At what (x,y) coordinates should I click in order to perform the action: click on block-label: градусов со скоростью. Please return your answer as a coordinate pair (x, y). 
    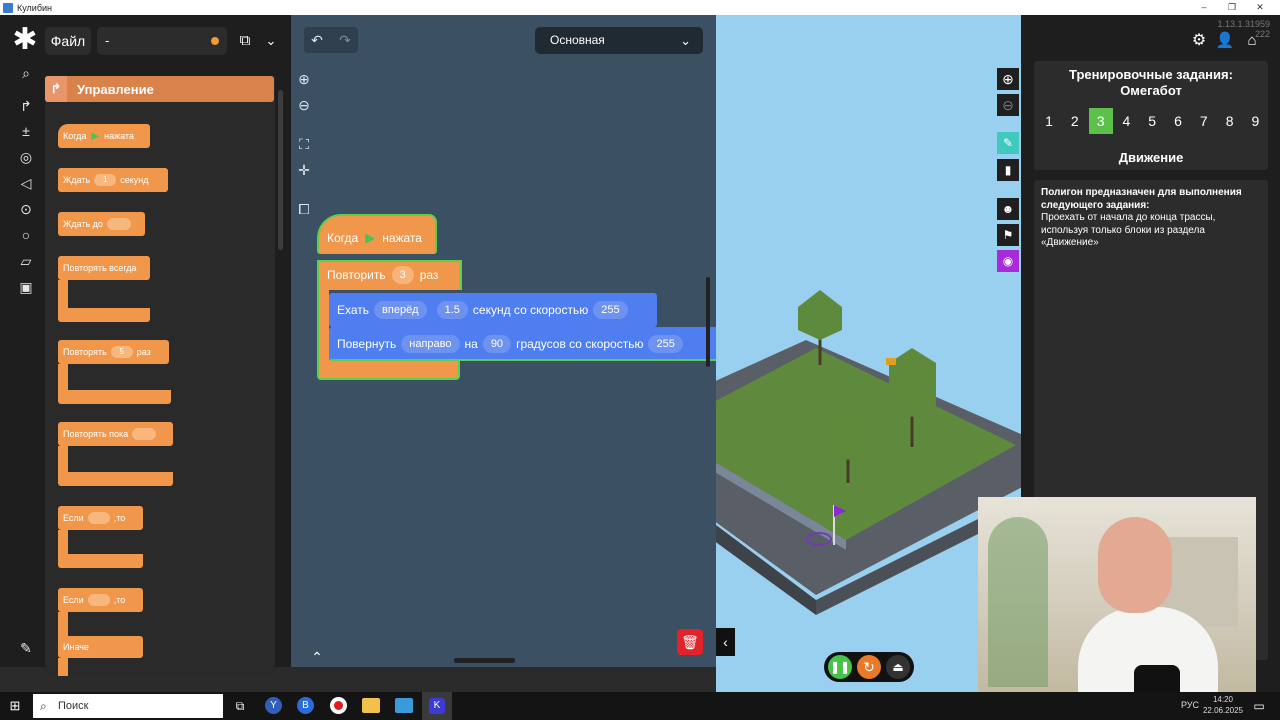
    Looking at the image, I should click on (580, 344).